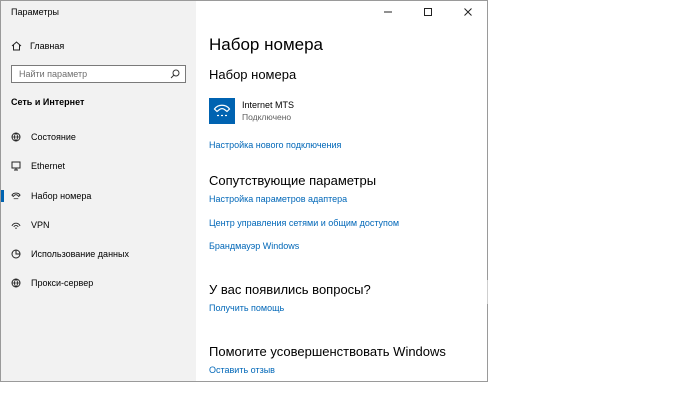 Image resolution: width=700 pixels, height=393 pixels. I want to click on sidebar-item-dialup: Набор номера, so click(98, 196).